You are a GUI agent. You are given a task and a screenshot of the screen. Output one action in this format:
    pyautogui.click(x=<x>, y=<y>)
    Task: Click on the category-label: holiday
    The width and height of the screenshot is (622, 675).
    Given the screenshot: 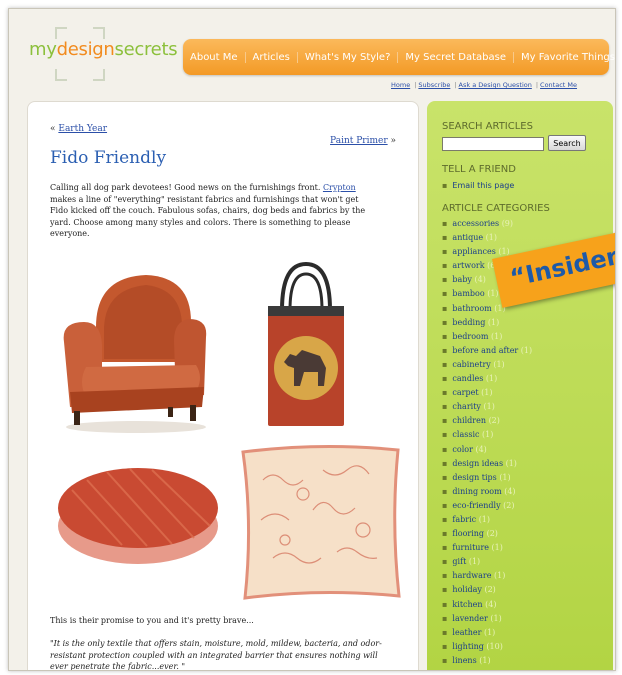 What is the action you would take?
    pyautogui.click(x=467, y=590)
    